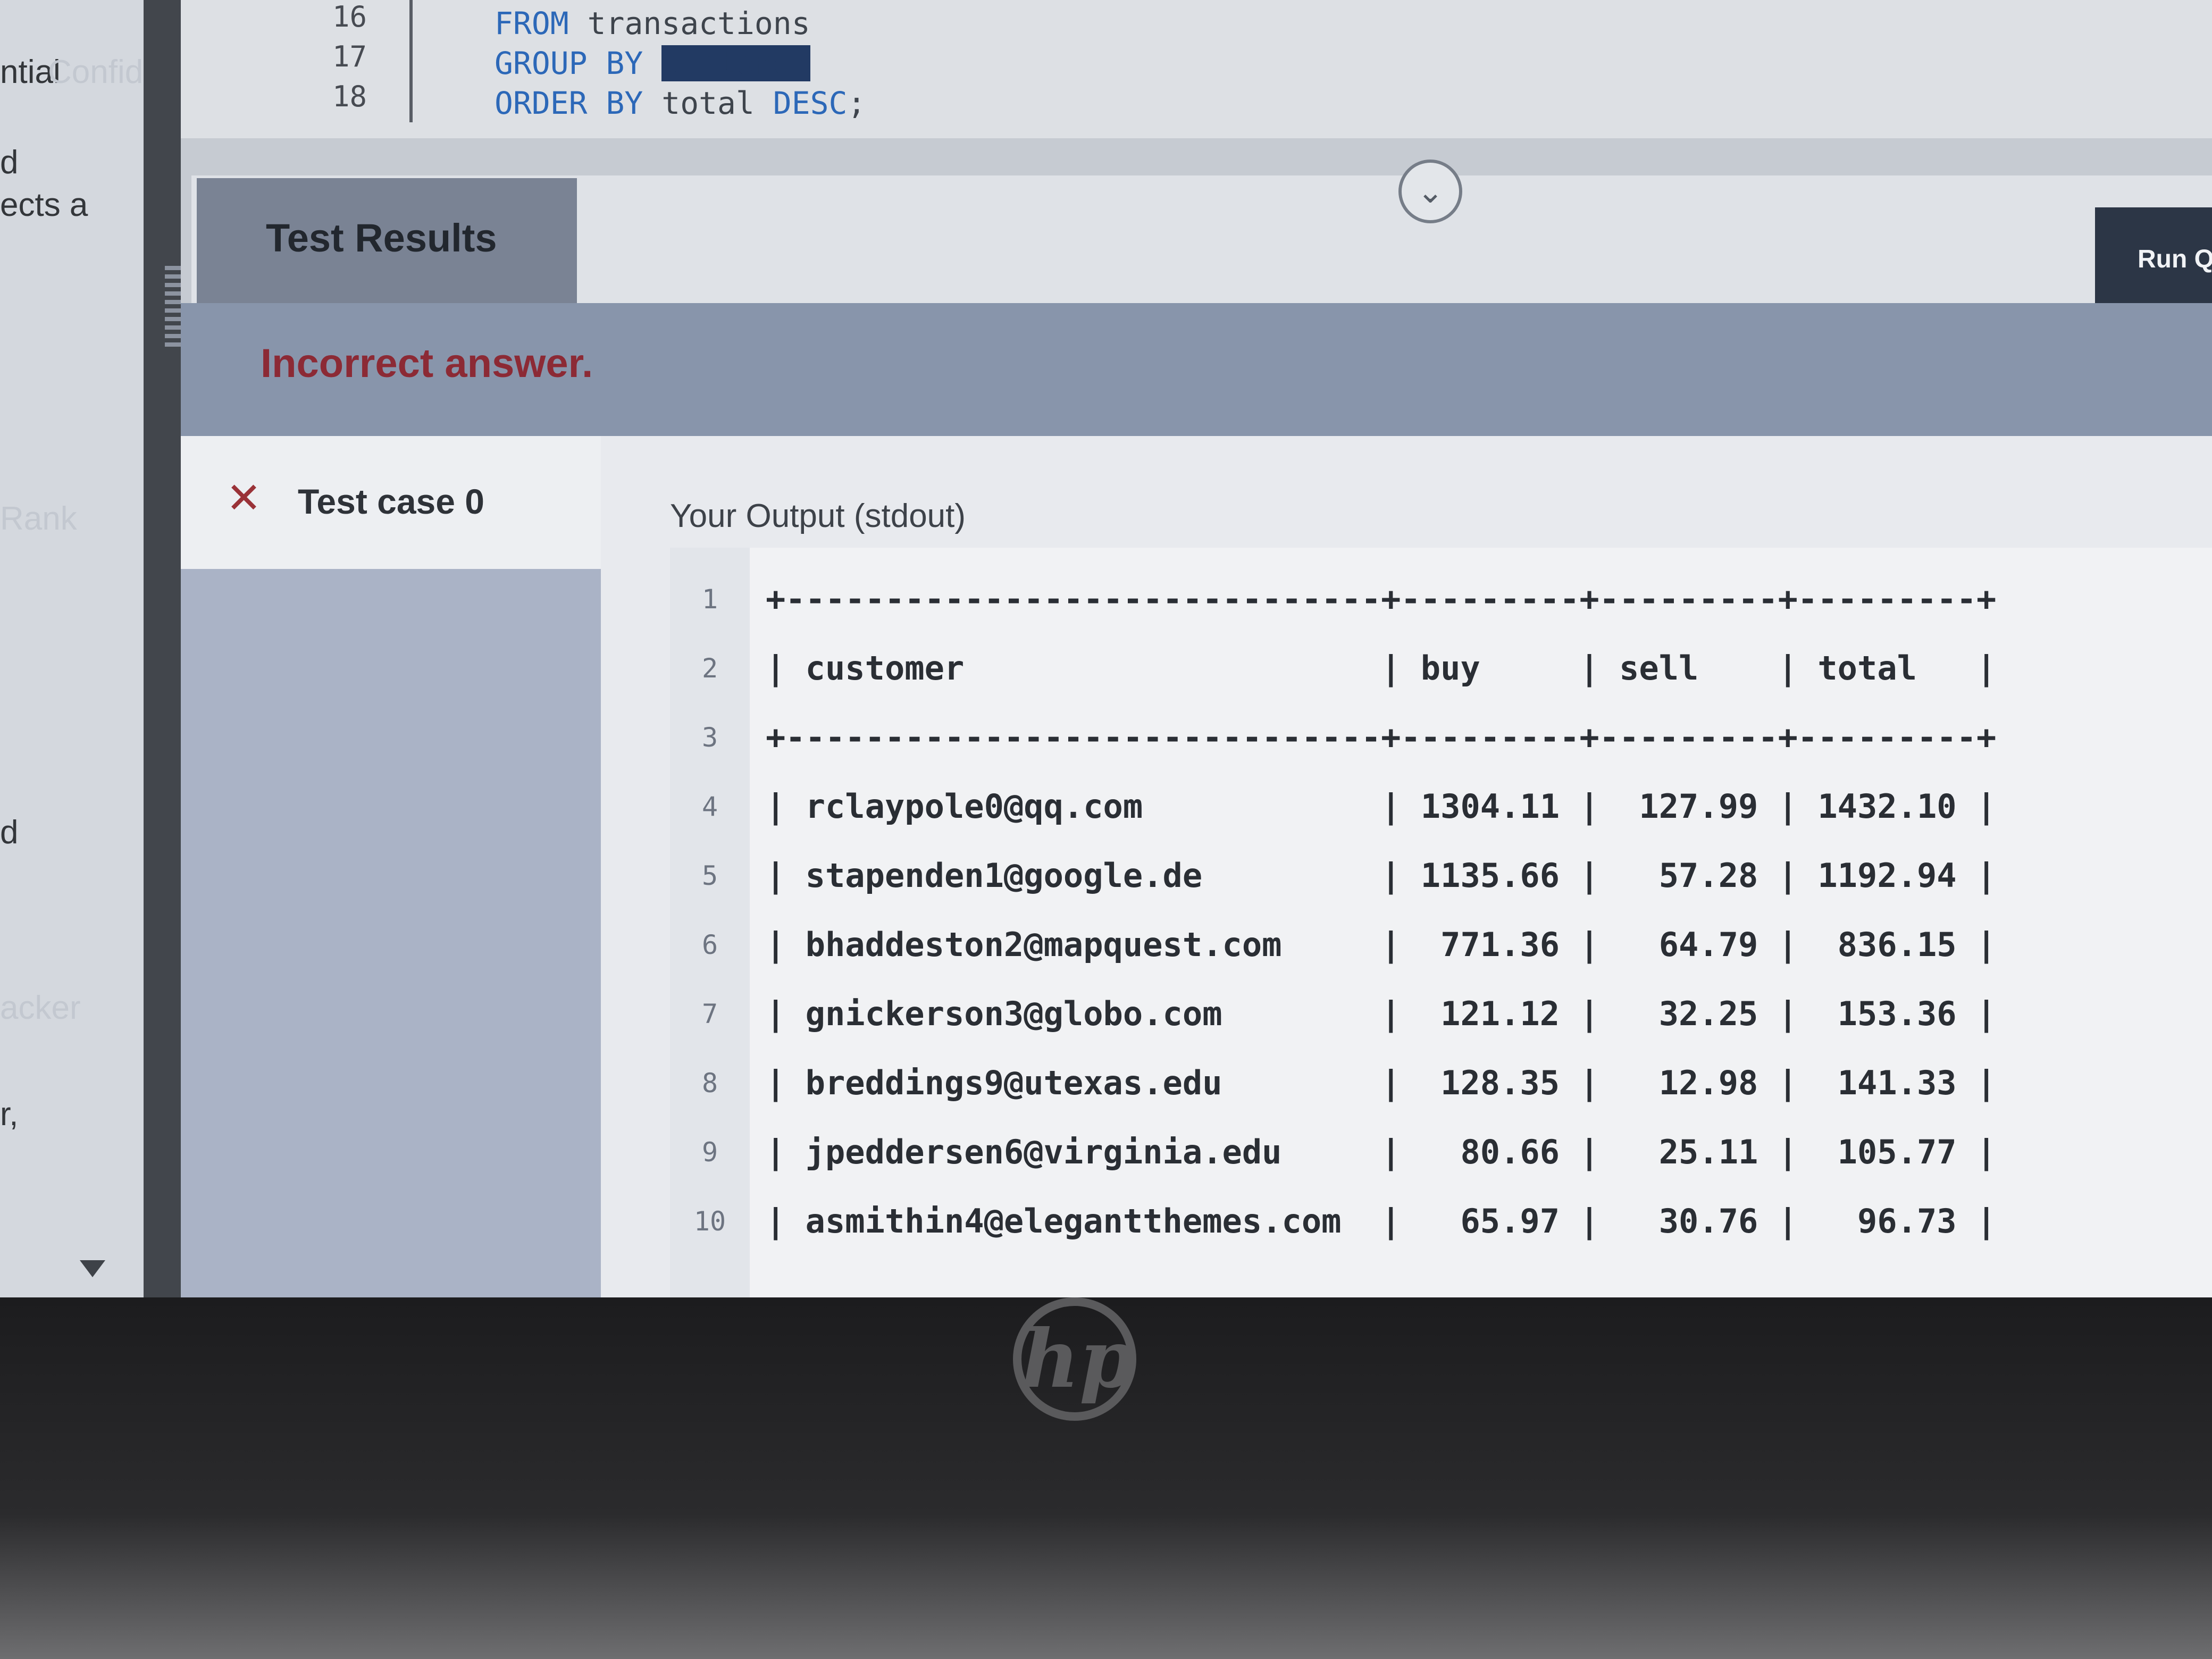 This screenshot has width=2212, height=1659. I want to click on text-selection: customer, so click(735, 63).